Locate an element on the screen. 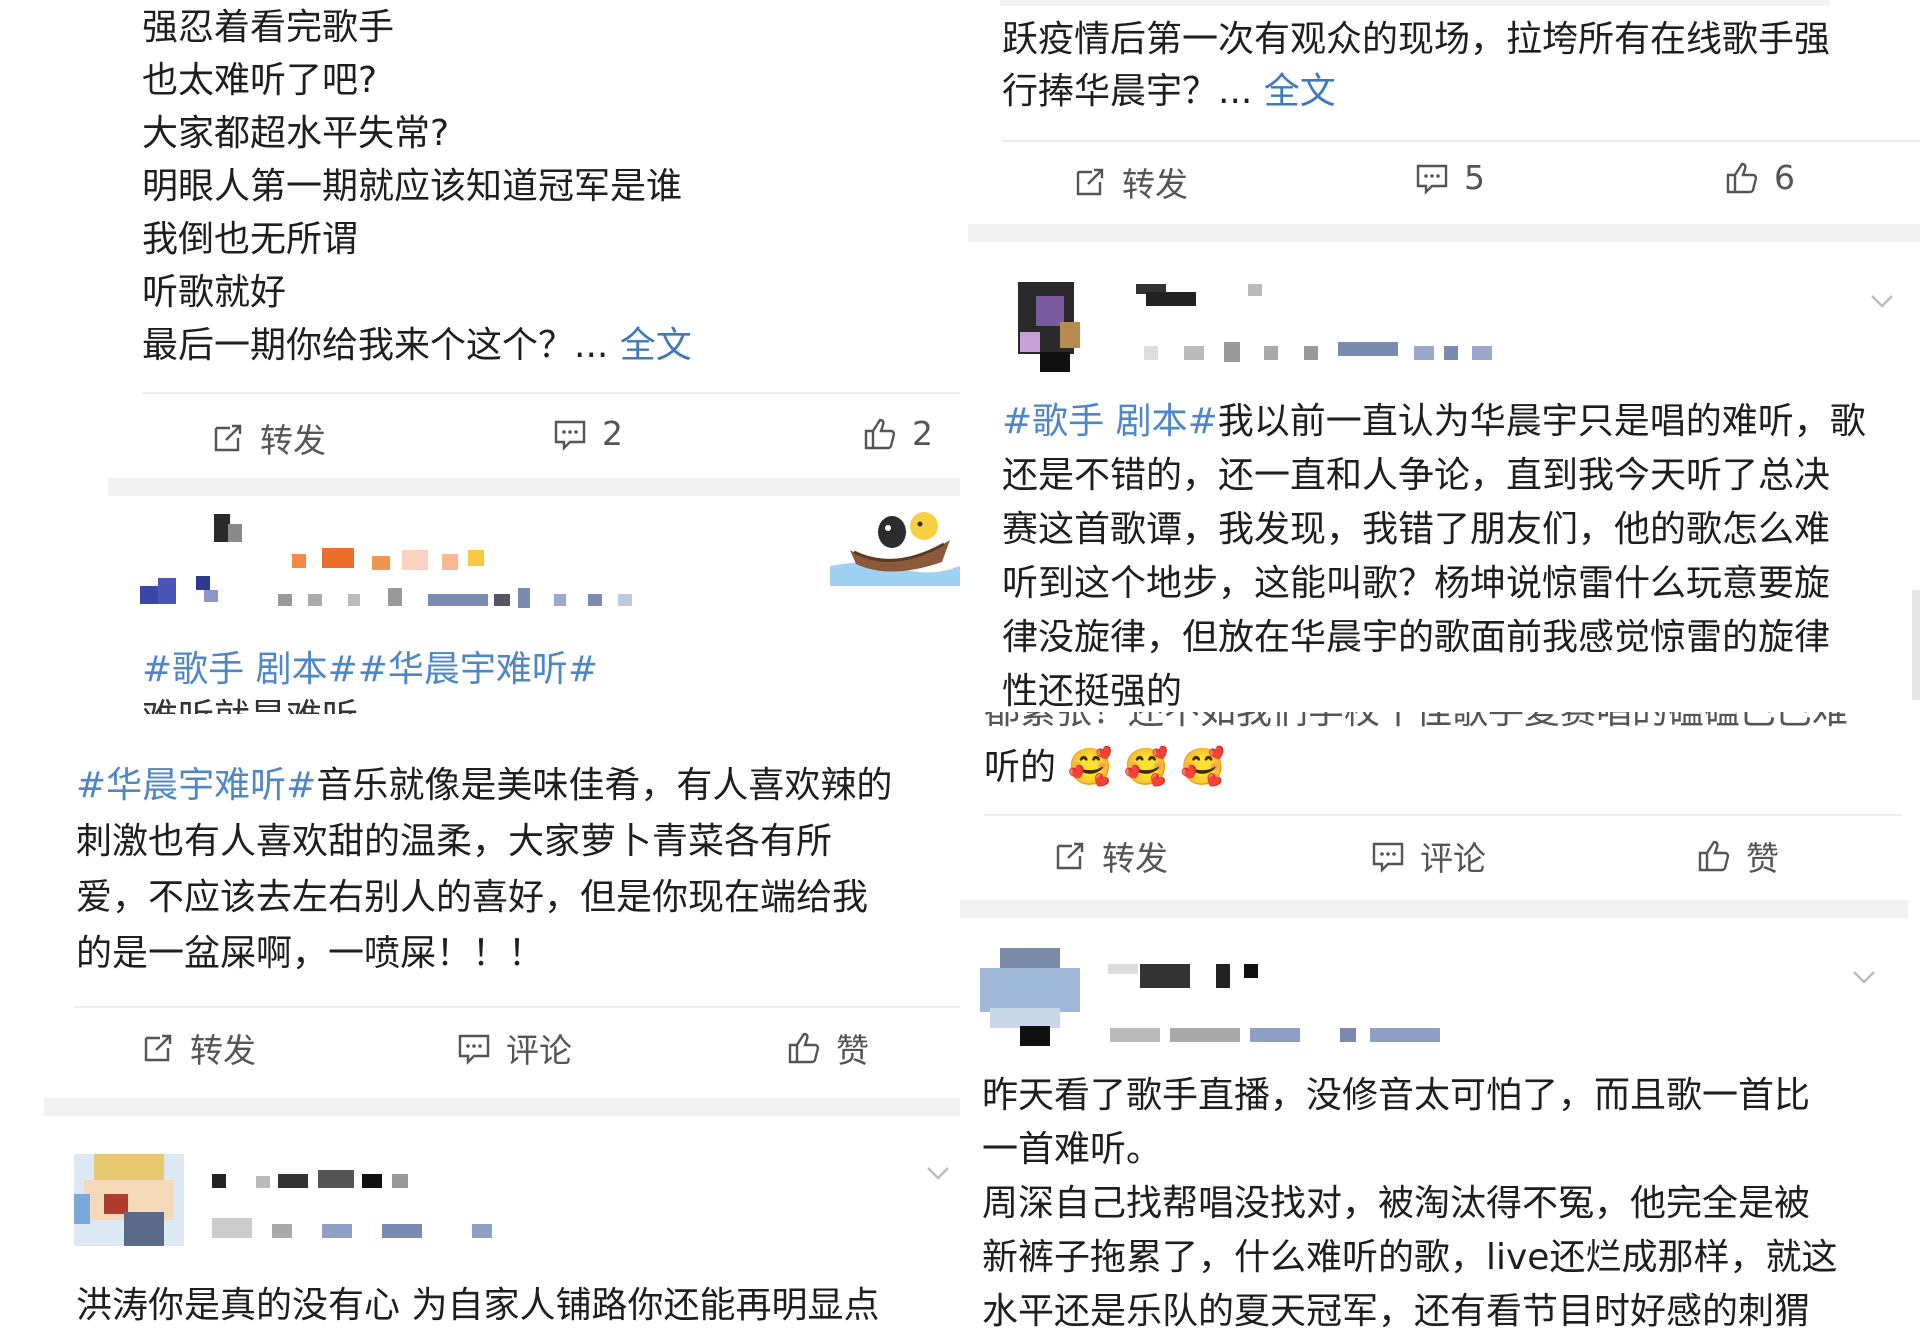 The image size is (1920, 1342). post-text-line: 律没旋律，但放在华晨宇的歌面前我感觉惊雷的旋律 is located at coordinates (1416, 637).